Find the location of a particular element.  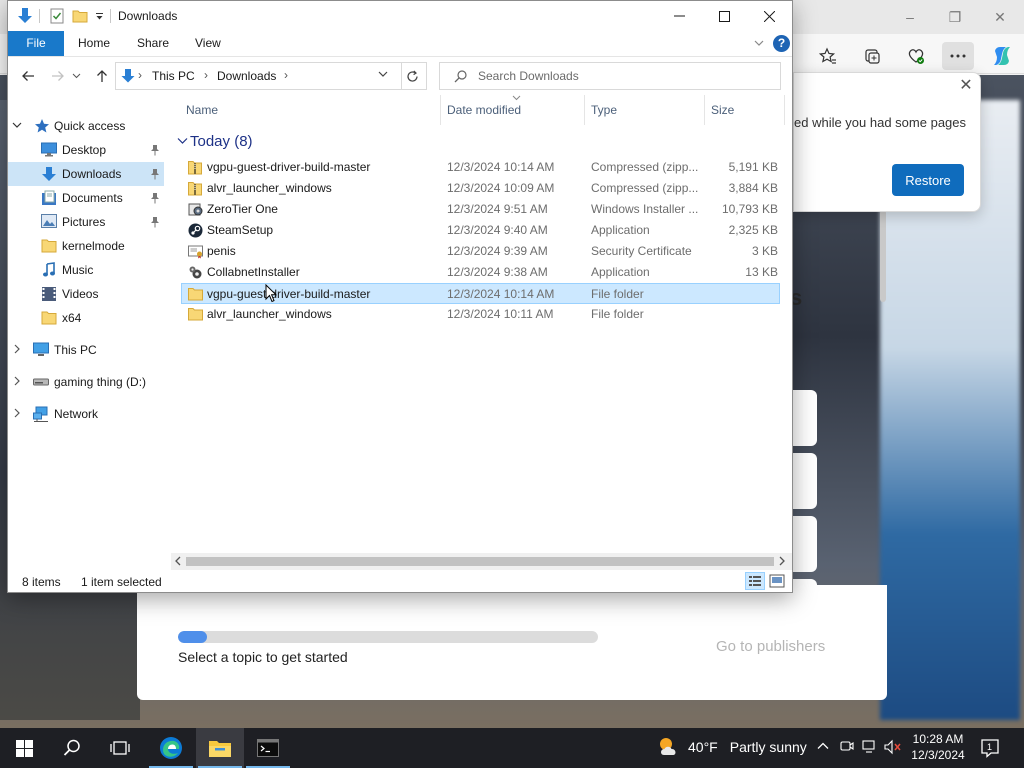

weather-widget: 40°F Partly sunny is located at coordinates (731, 747).